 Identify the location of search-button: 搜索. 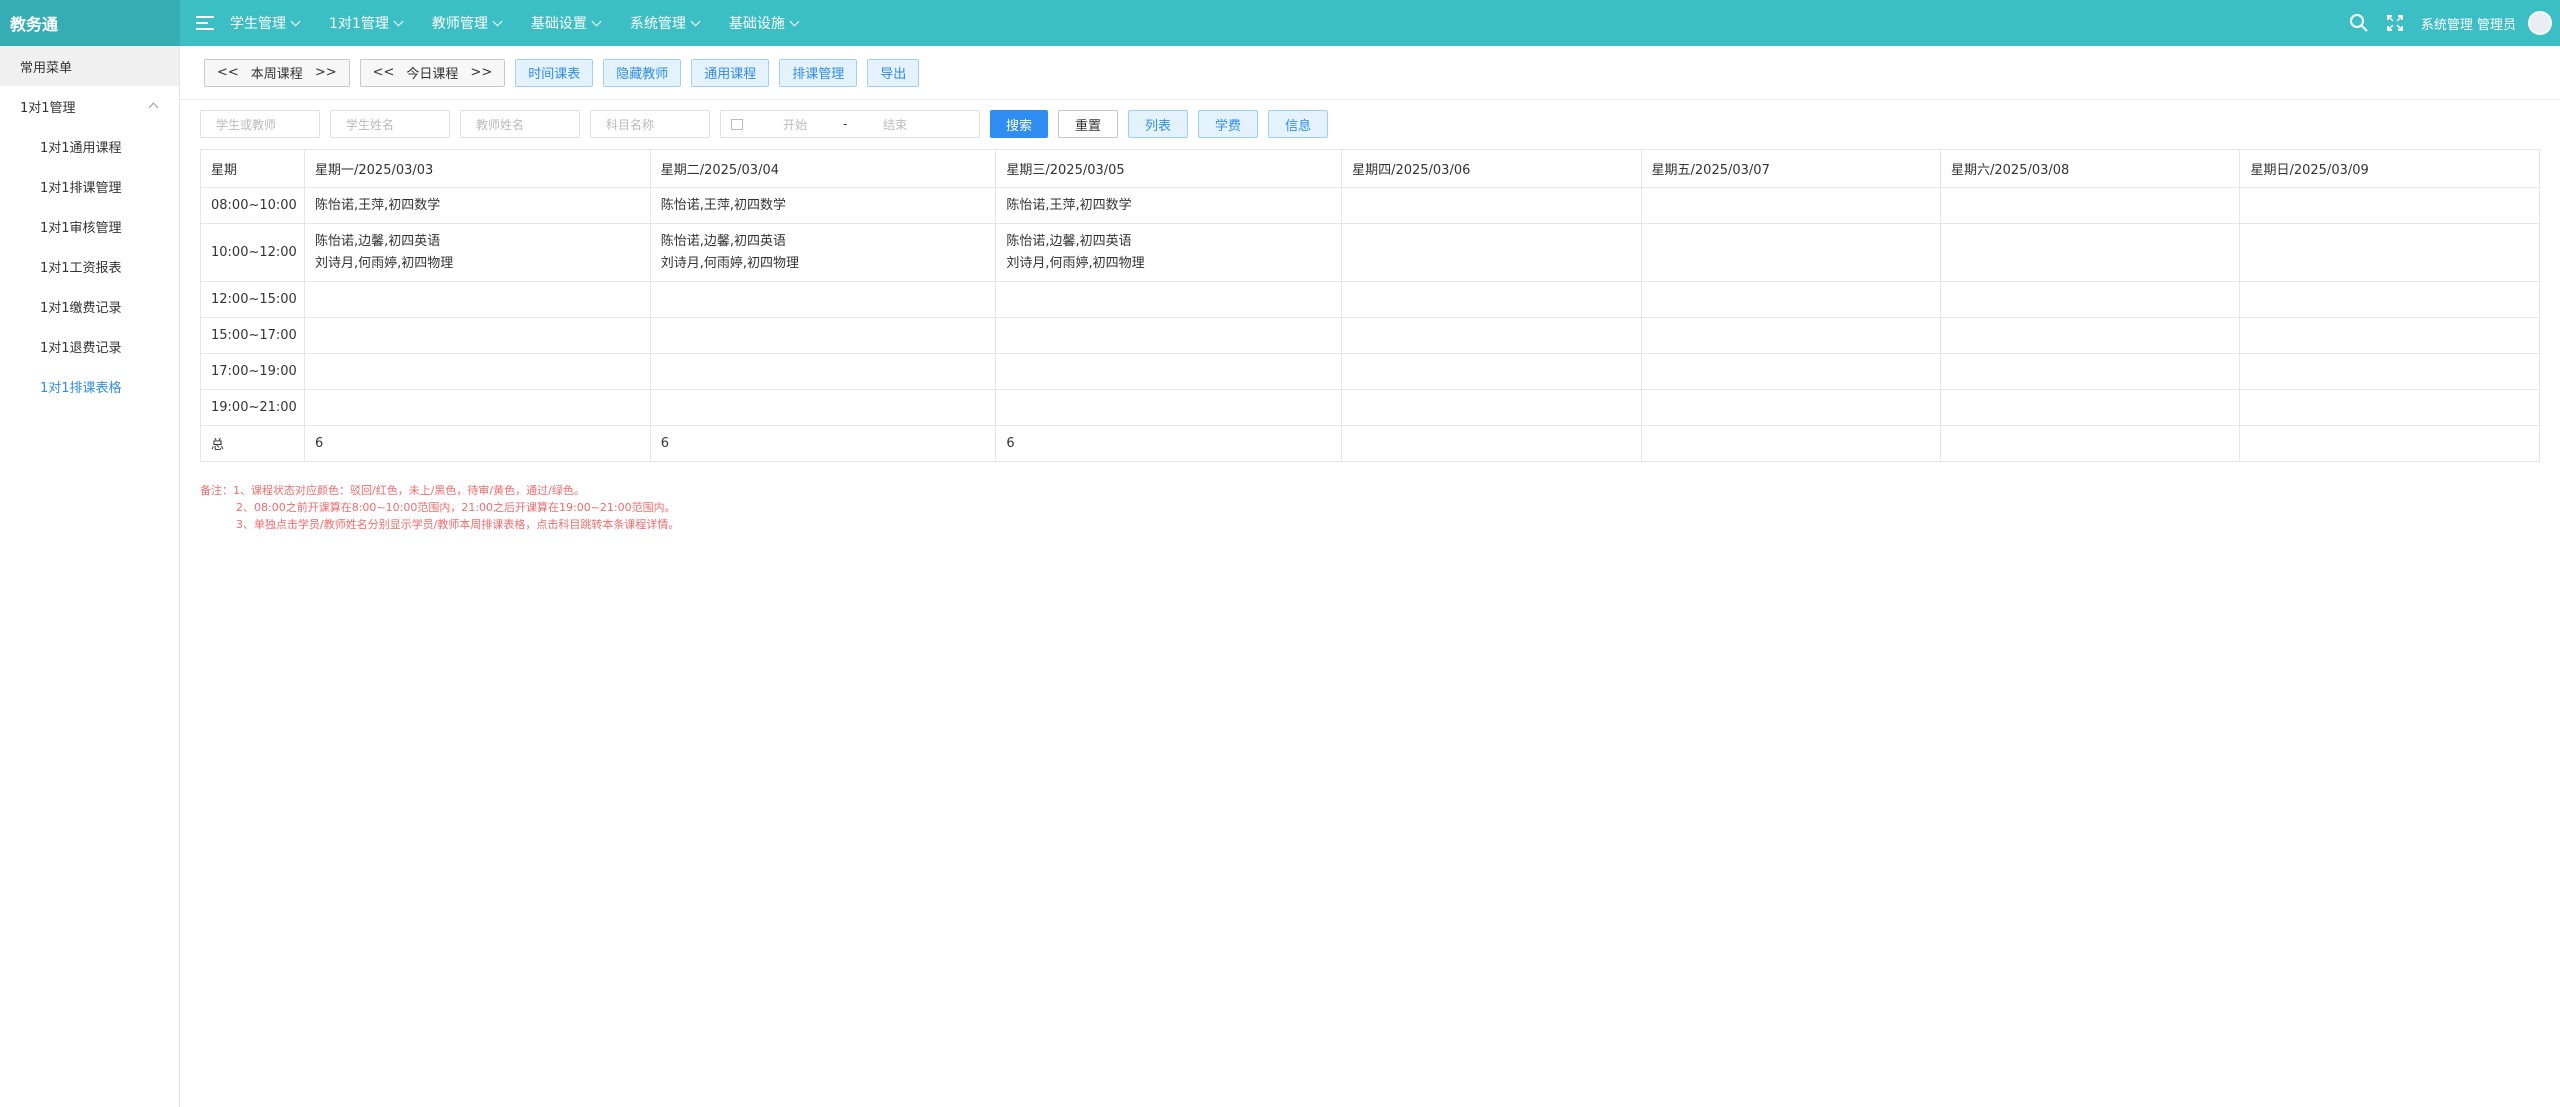
(1019, 124).